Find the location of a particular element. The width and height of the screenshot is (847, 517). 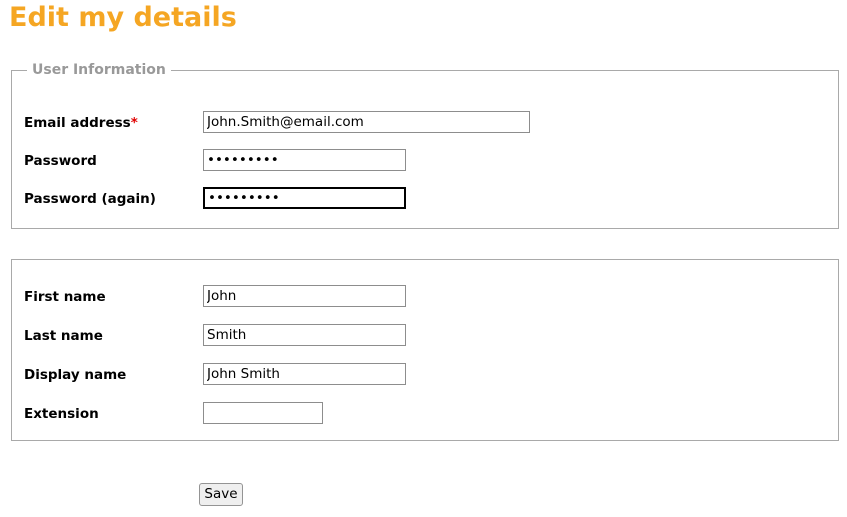

last-name-input is located at coordinates (304, 335).